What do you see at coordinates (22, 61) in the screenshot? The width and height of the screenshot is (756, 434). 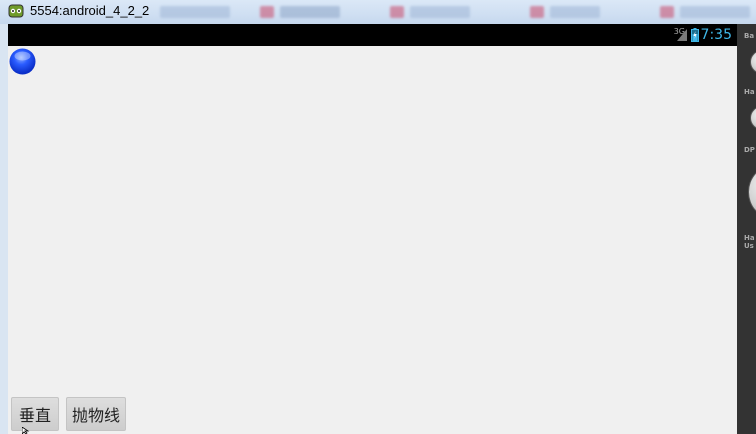 I see `ball` at bounding box center [22, 61].